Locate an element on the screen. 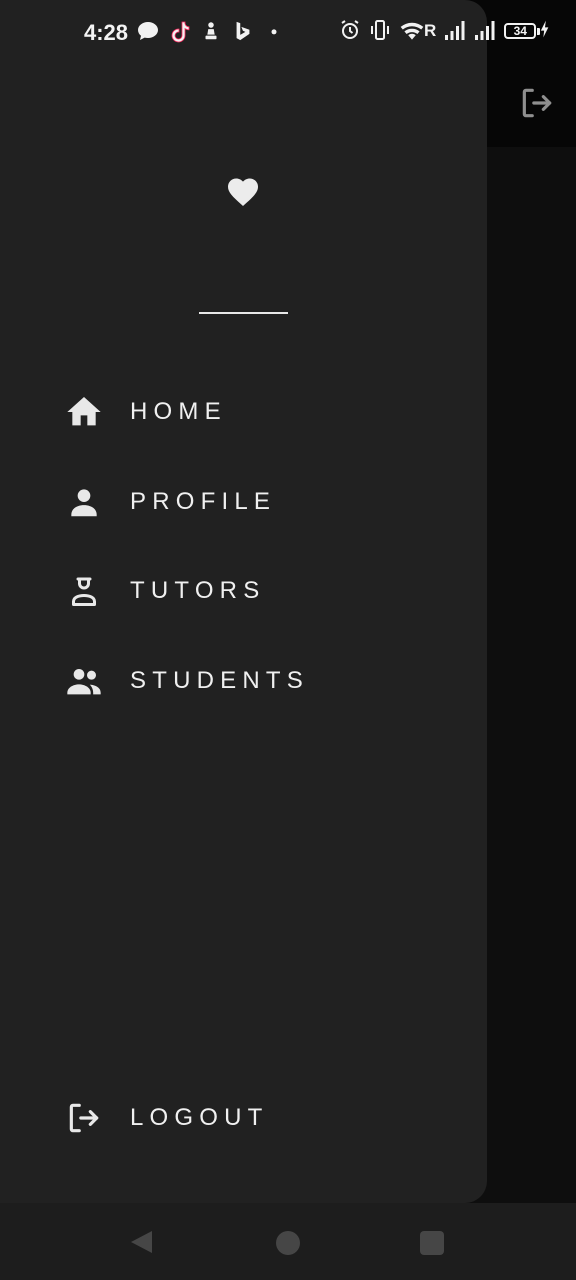 The image size is (576, 1280). nav-item-tutors: TUTORS is located at coordinates (252, 591).